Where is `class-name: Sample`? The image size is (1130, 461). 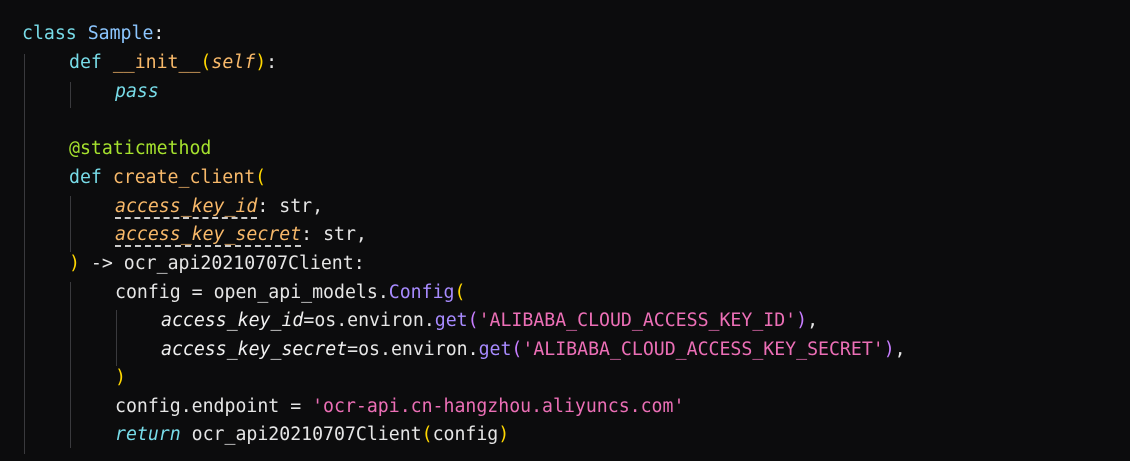
class-name: Sample is located at coordinates (120, 33).